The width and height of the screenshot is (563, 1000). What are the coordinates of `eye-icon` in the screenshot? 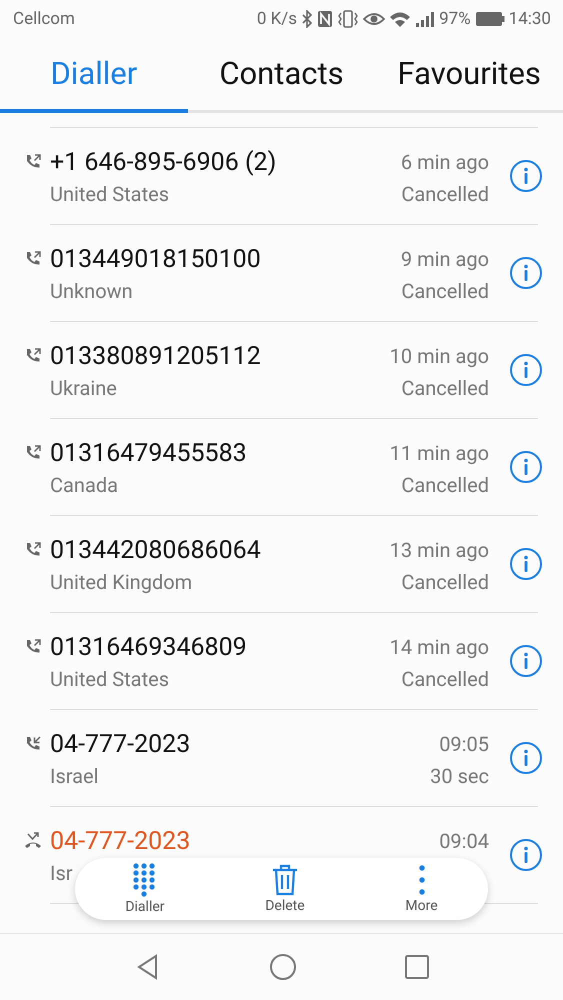 It's located at (374, 19).